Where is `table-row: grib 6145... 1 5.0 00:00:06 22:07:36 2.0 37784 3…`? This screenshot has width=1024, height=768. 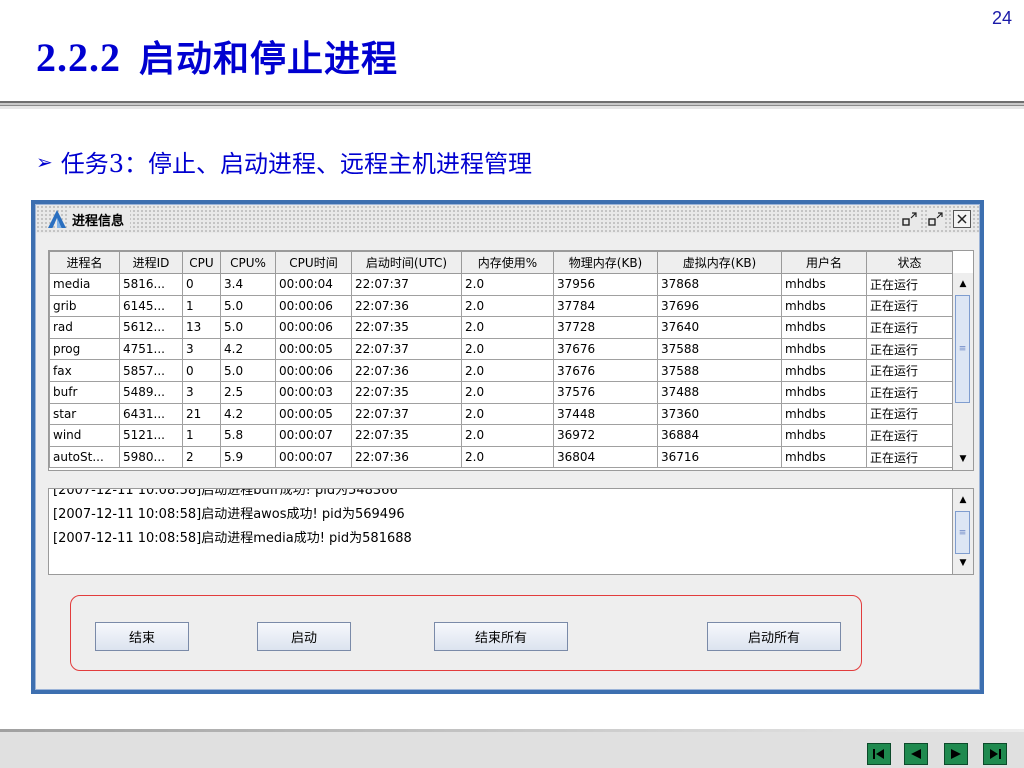 table-row: grib 6145... 1 5.0 00:00:06 22:07:36 2.0 37784 3… is located at coordinates (501, 306).